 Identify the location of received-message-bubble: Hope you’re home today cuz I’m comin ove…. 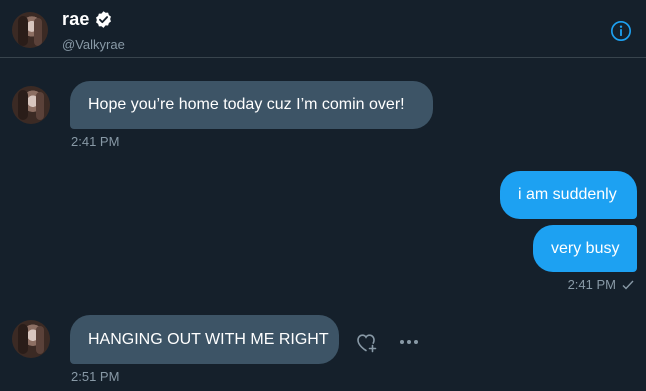
(251, 105).